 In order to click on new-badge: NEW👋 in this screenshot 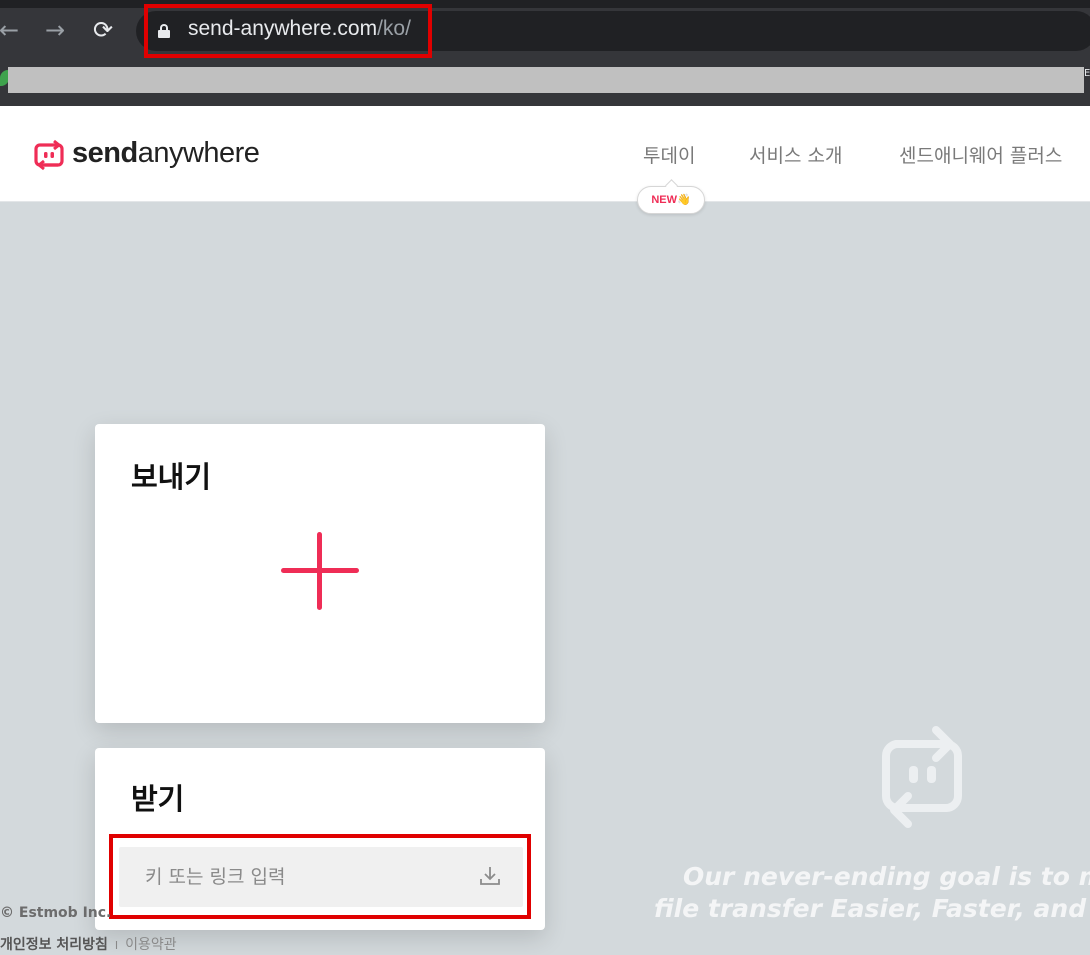, I will do `click(671, 200)`.